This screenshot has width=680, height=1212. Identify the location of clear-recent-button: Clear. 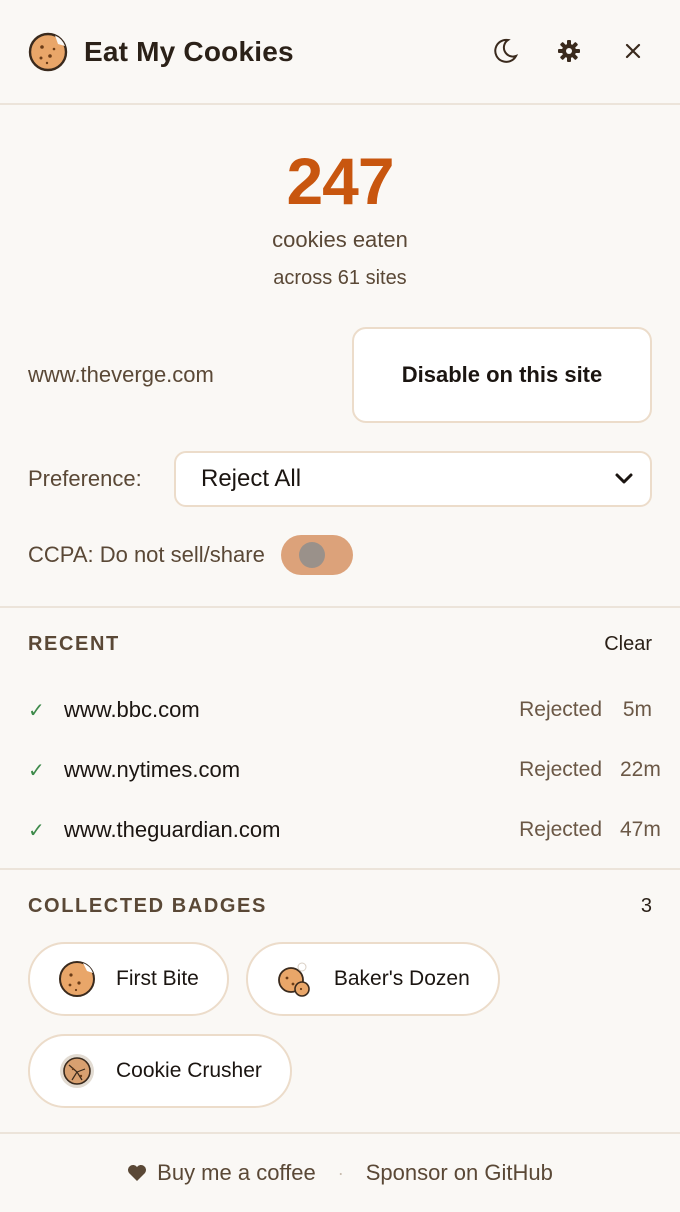
(628, 644).